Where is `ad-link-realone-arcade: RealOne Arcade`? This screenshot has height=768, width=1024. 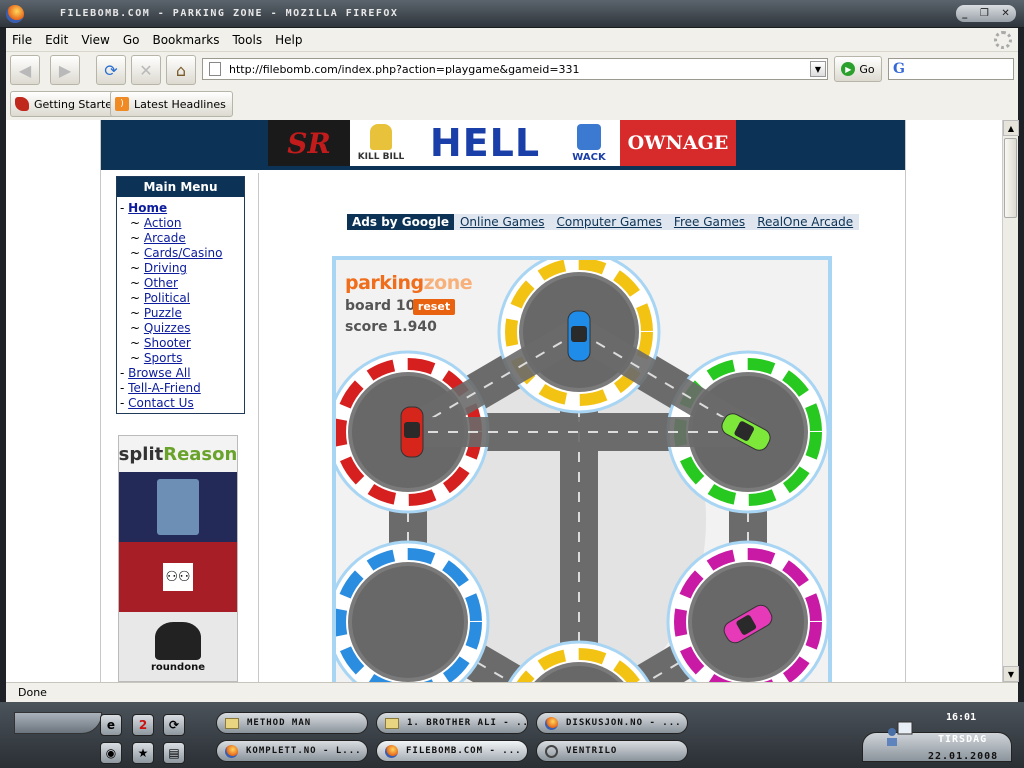
ad-link-realone-arcade: RealOne Arcade is located at coordinates (805, 222).